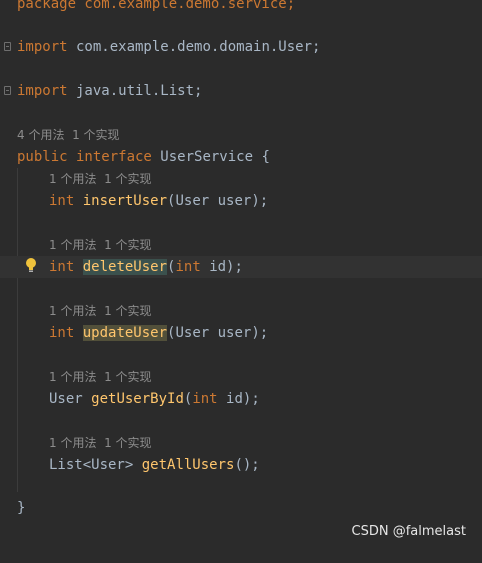 The image size is (482, 563). What do you see at coordinates (125, 201) in the screenshot?
I see `method-name: insertUser` at bounding box center [125, 201].